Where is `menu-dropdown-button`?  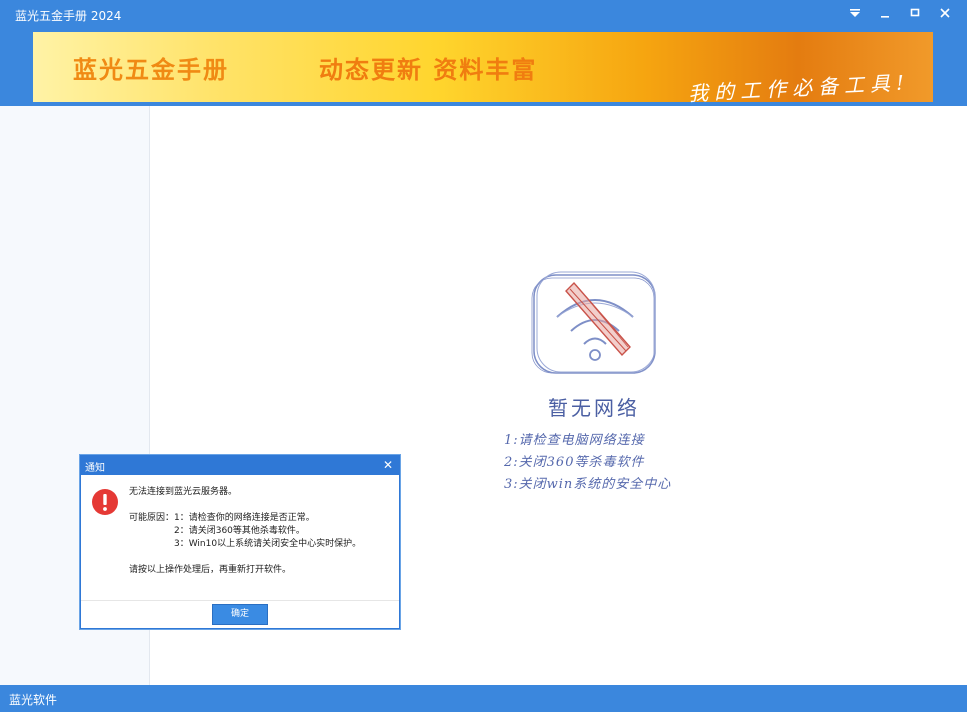 menu-dropdown-button is located at coordinates (855, 13).